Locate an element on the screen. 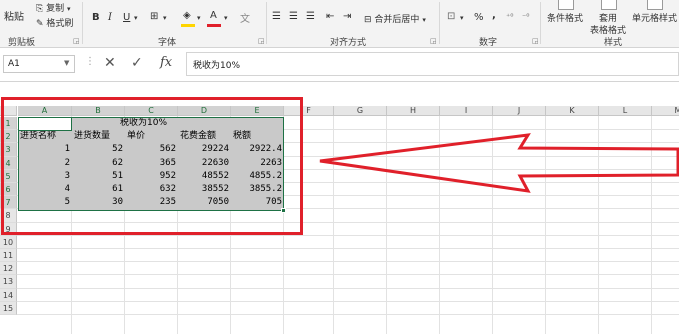  row-header-12: 12 is located at coordinates (8, 269).